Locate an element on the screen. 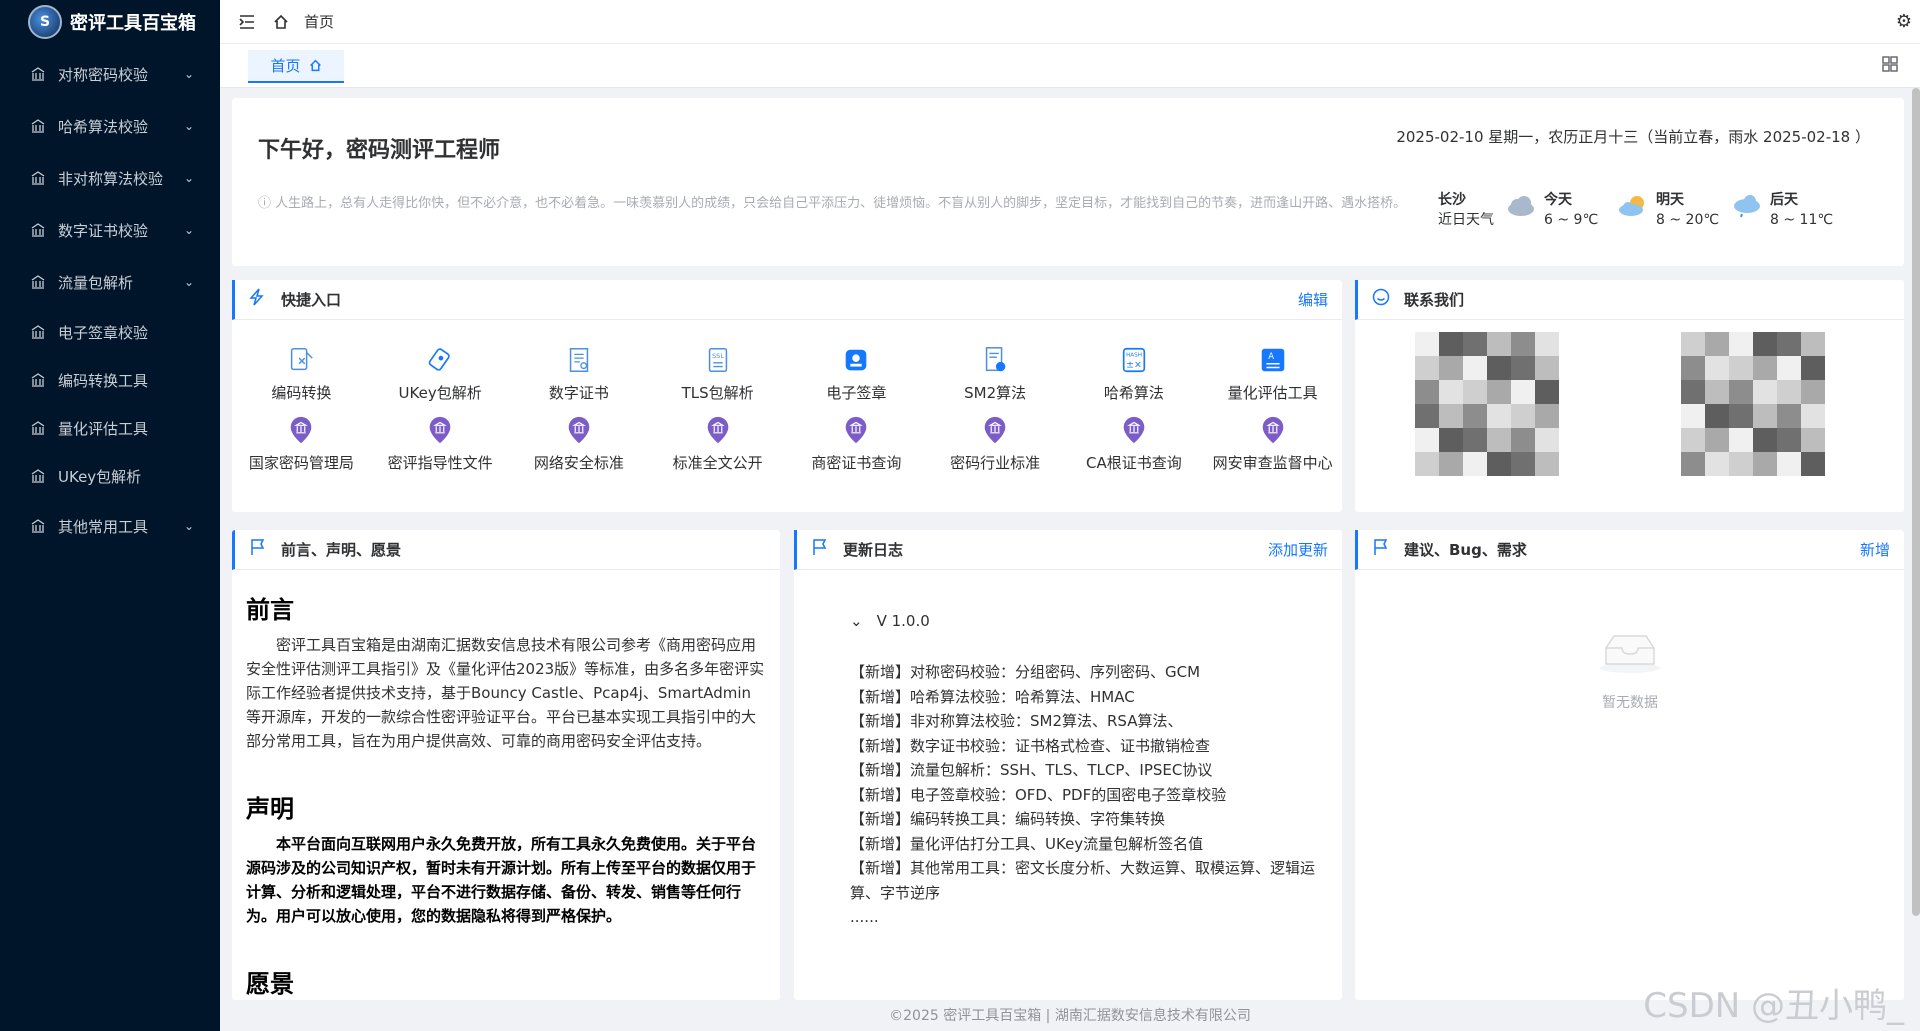 This screenshot has height=1031, width=1920. sidebar-item-label: 电子签章校验 is located at coordinates (103, 332).